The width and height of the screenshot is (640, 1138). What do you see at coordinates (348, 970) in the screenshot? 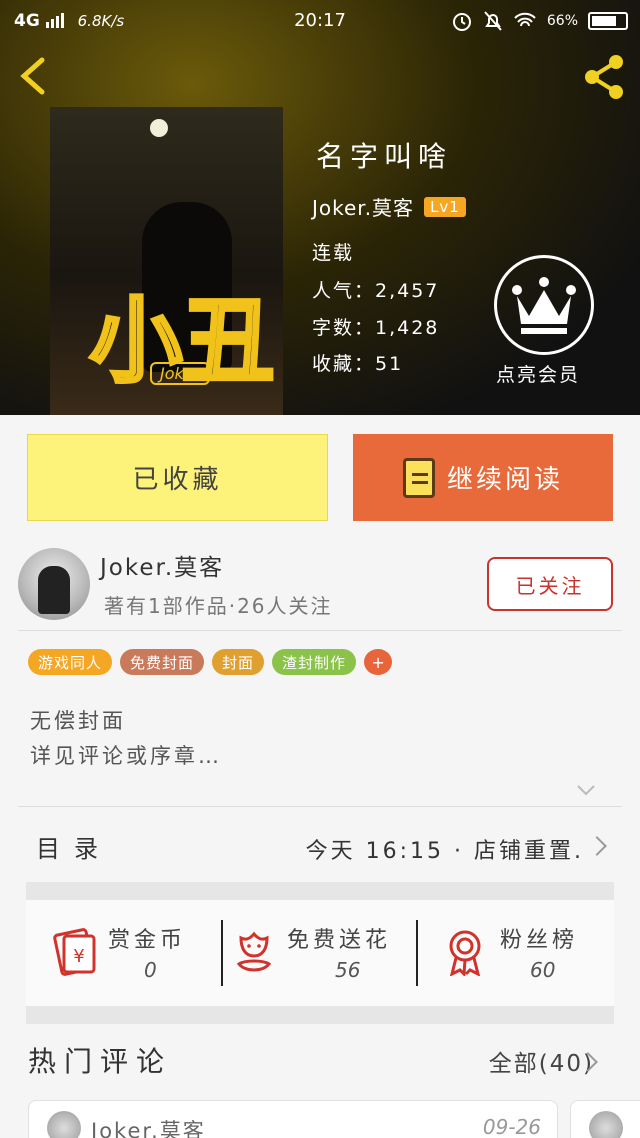
I see `free-flower-value: 56` at bounding box center [348, 970].